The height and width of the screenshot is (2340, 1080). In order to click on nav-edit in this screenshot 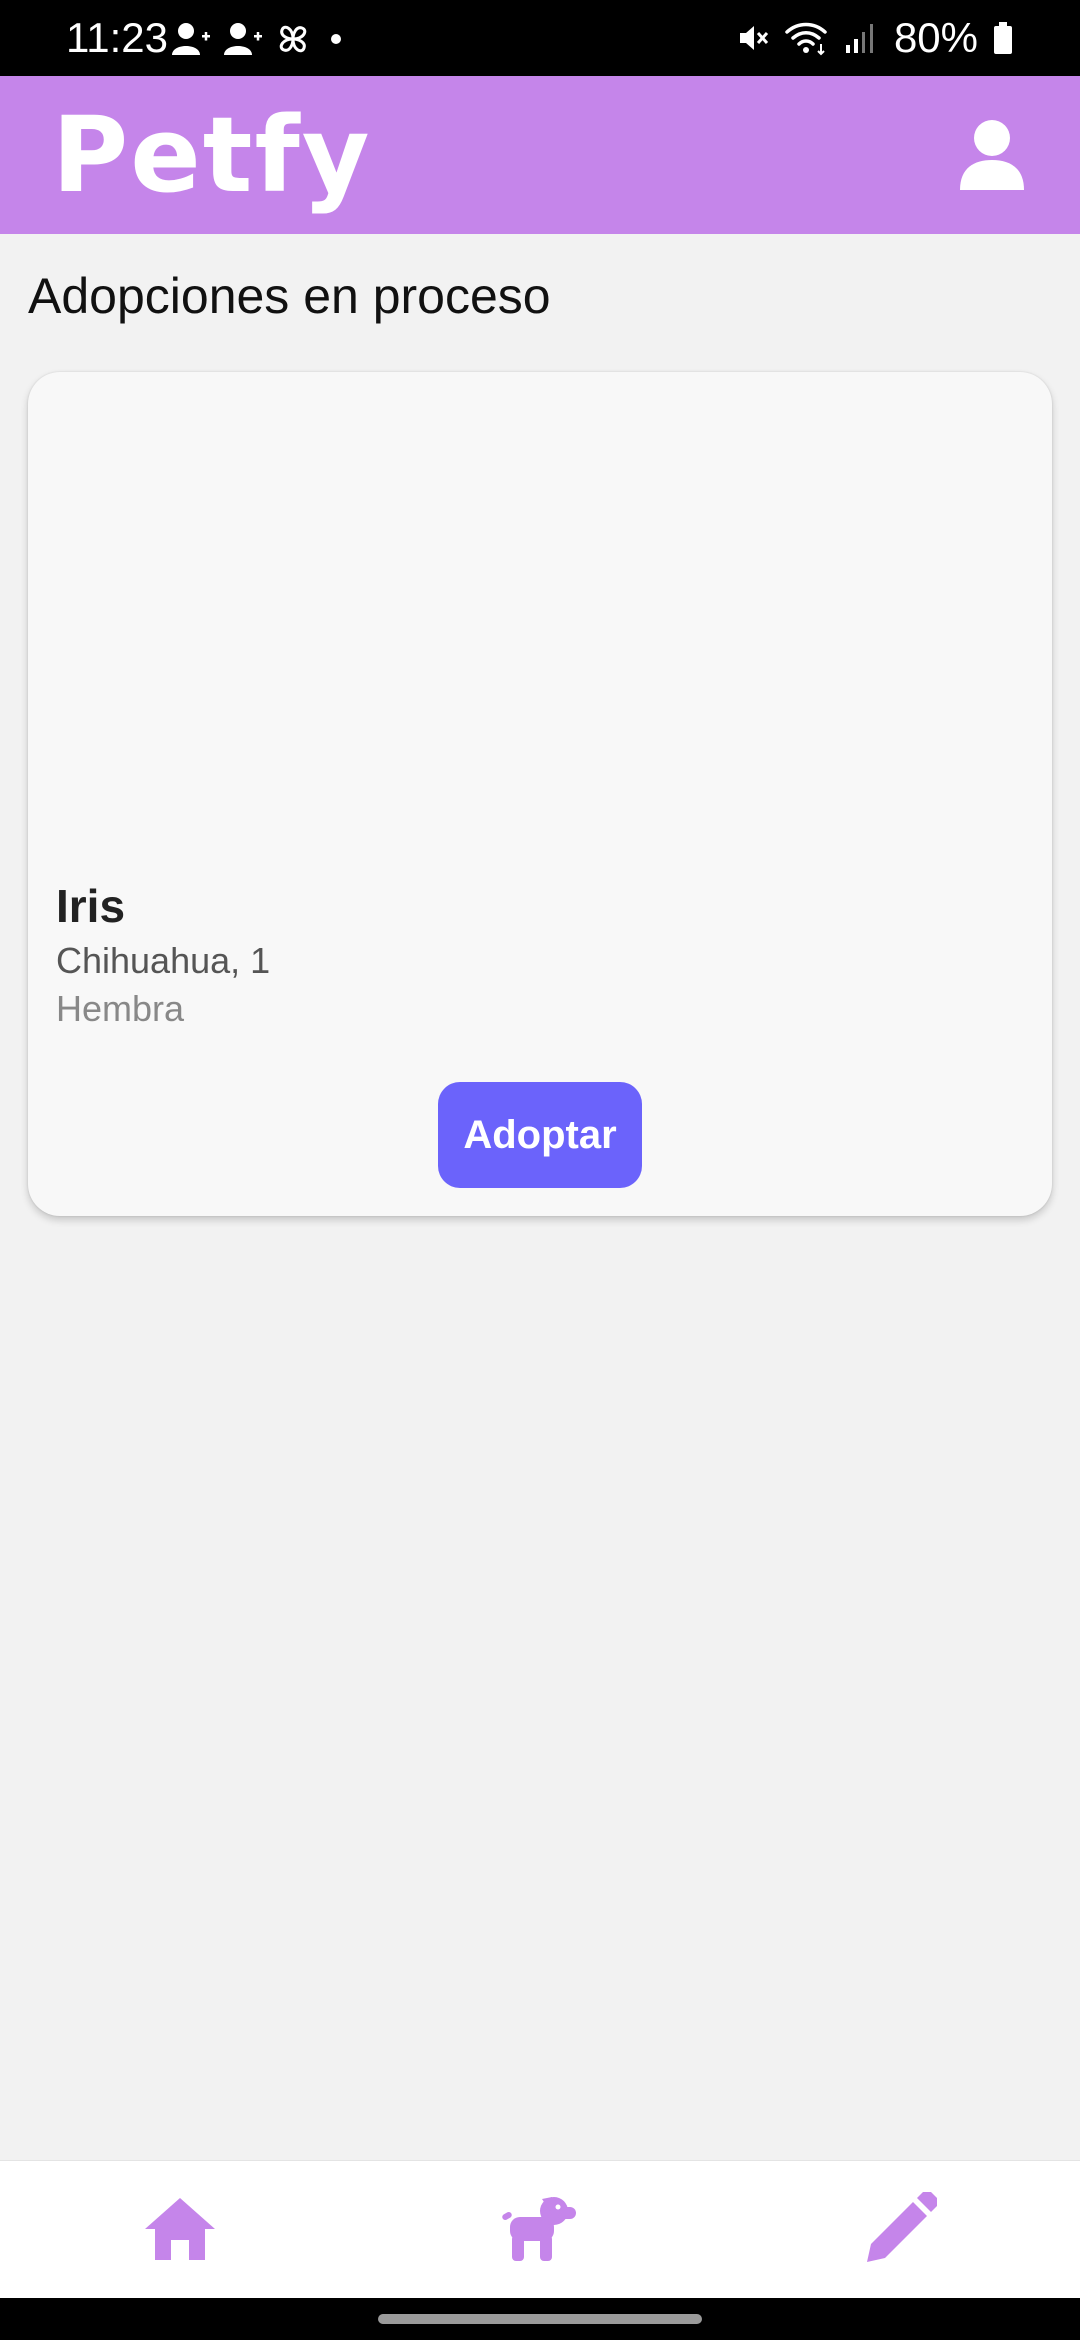, I will do `click(900, 2229)`.